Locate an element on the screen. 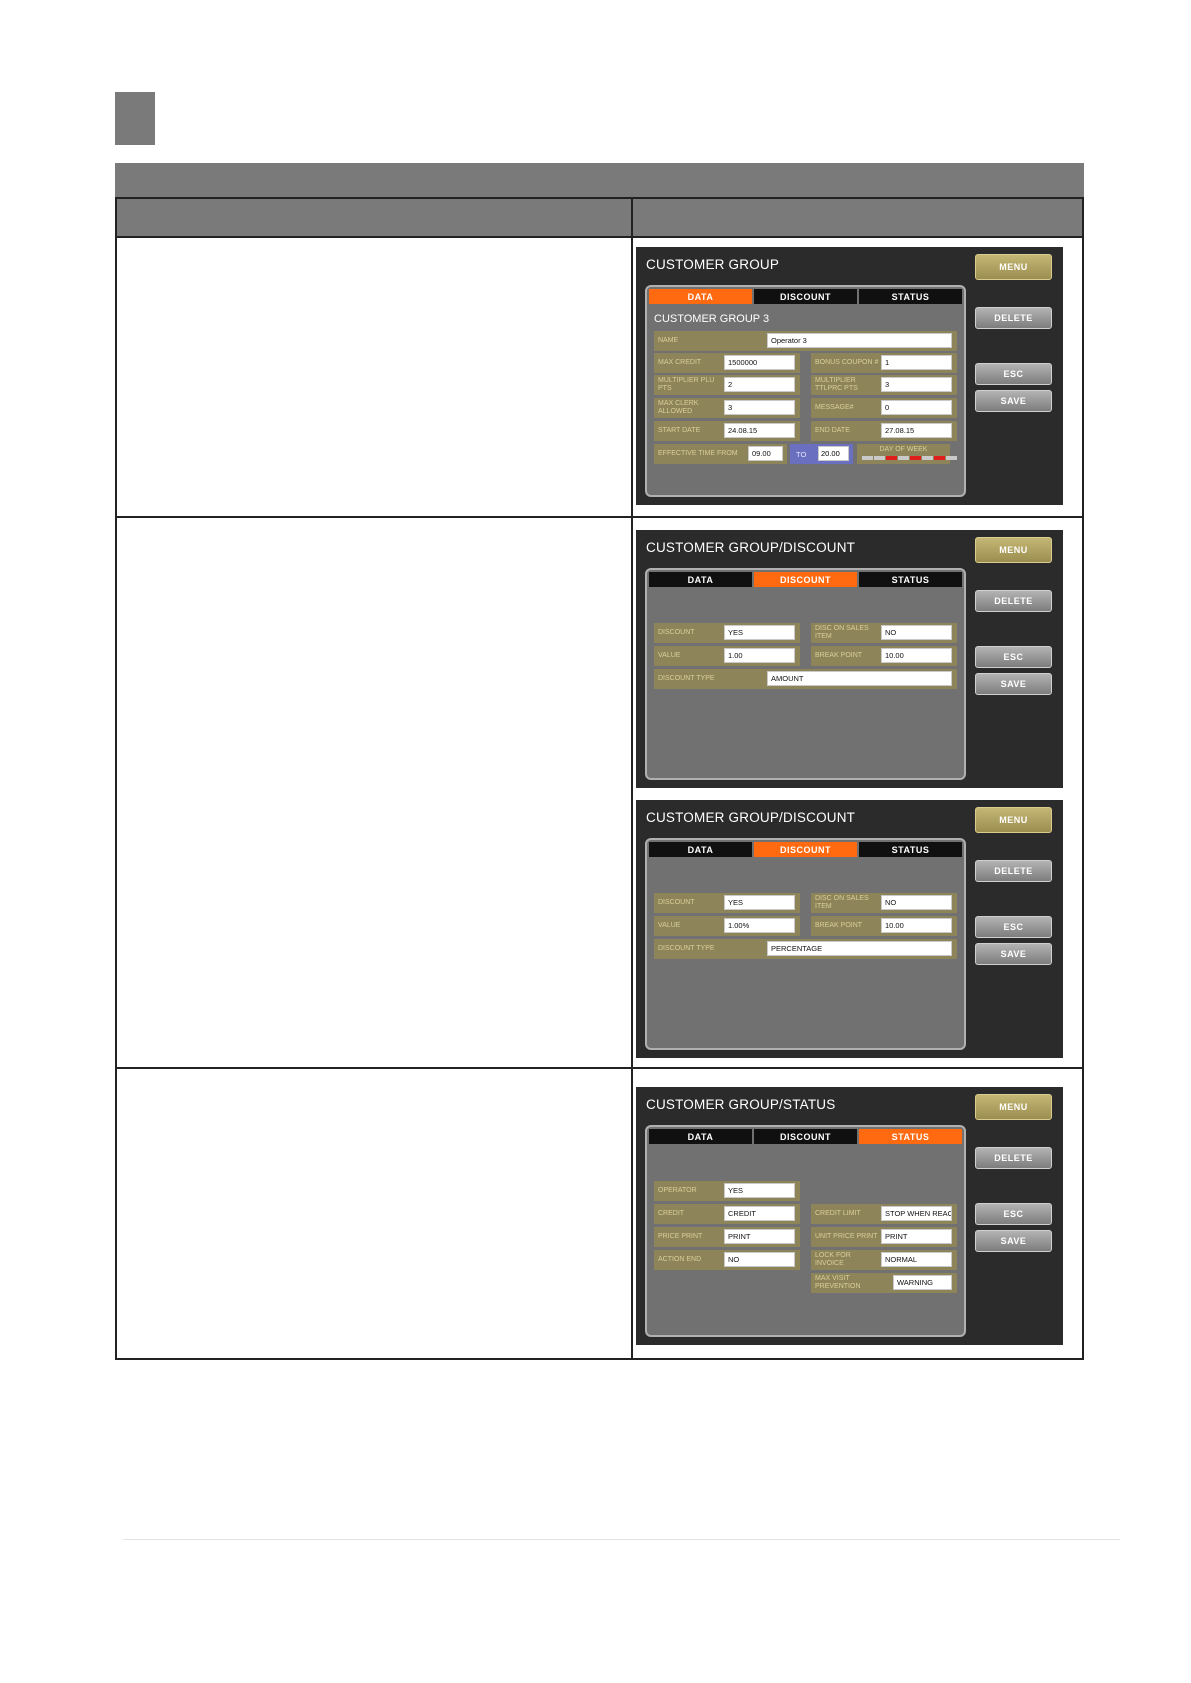 The width and height of the screenshot is (1191, 1683). field-label: END DATE is located at coordinates (832, 430).